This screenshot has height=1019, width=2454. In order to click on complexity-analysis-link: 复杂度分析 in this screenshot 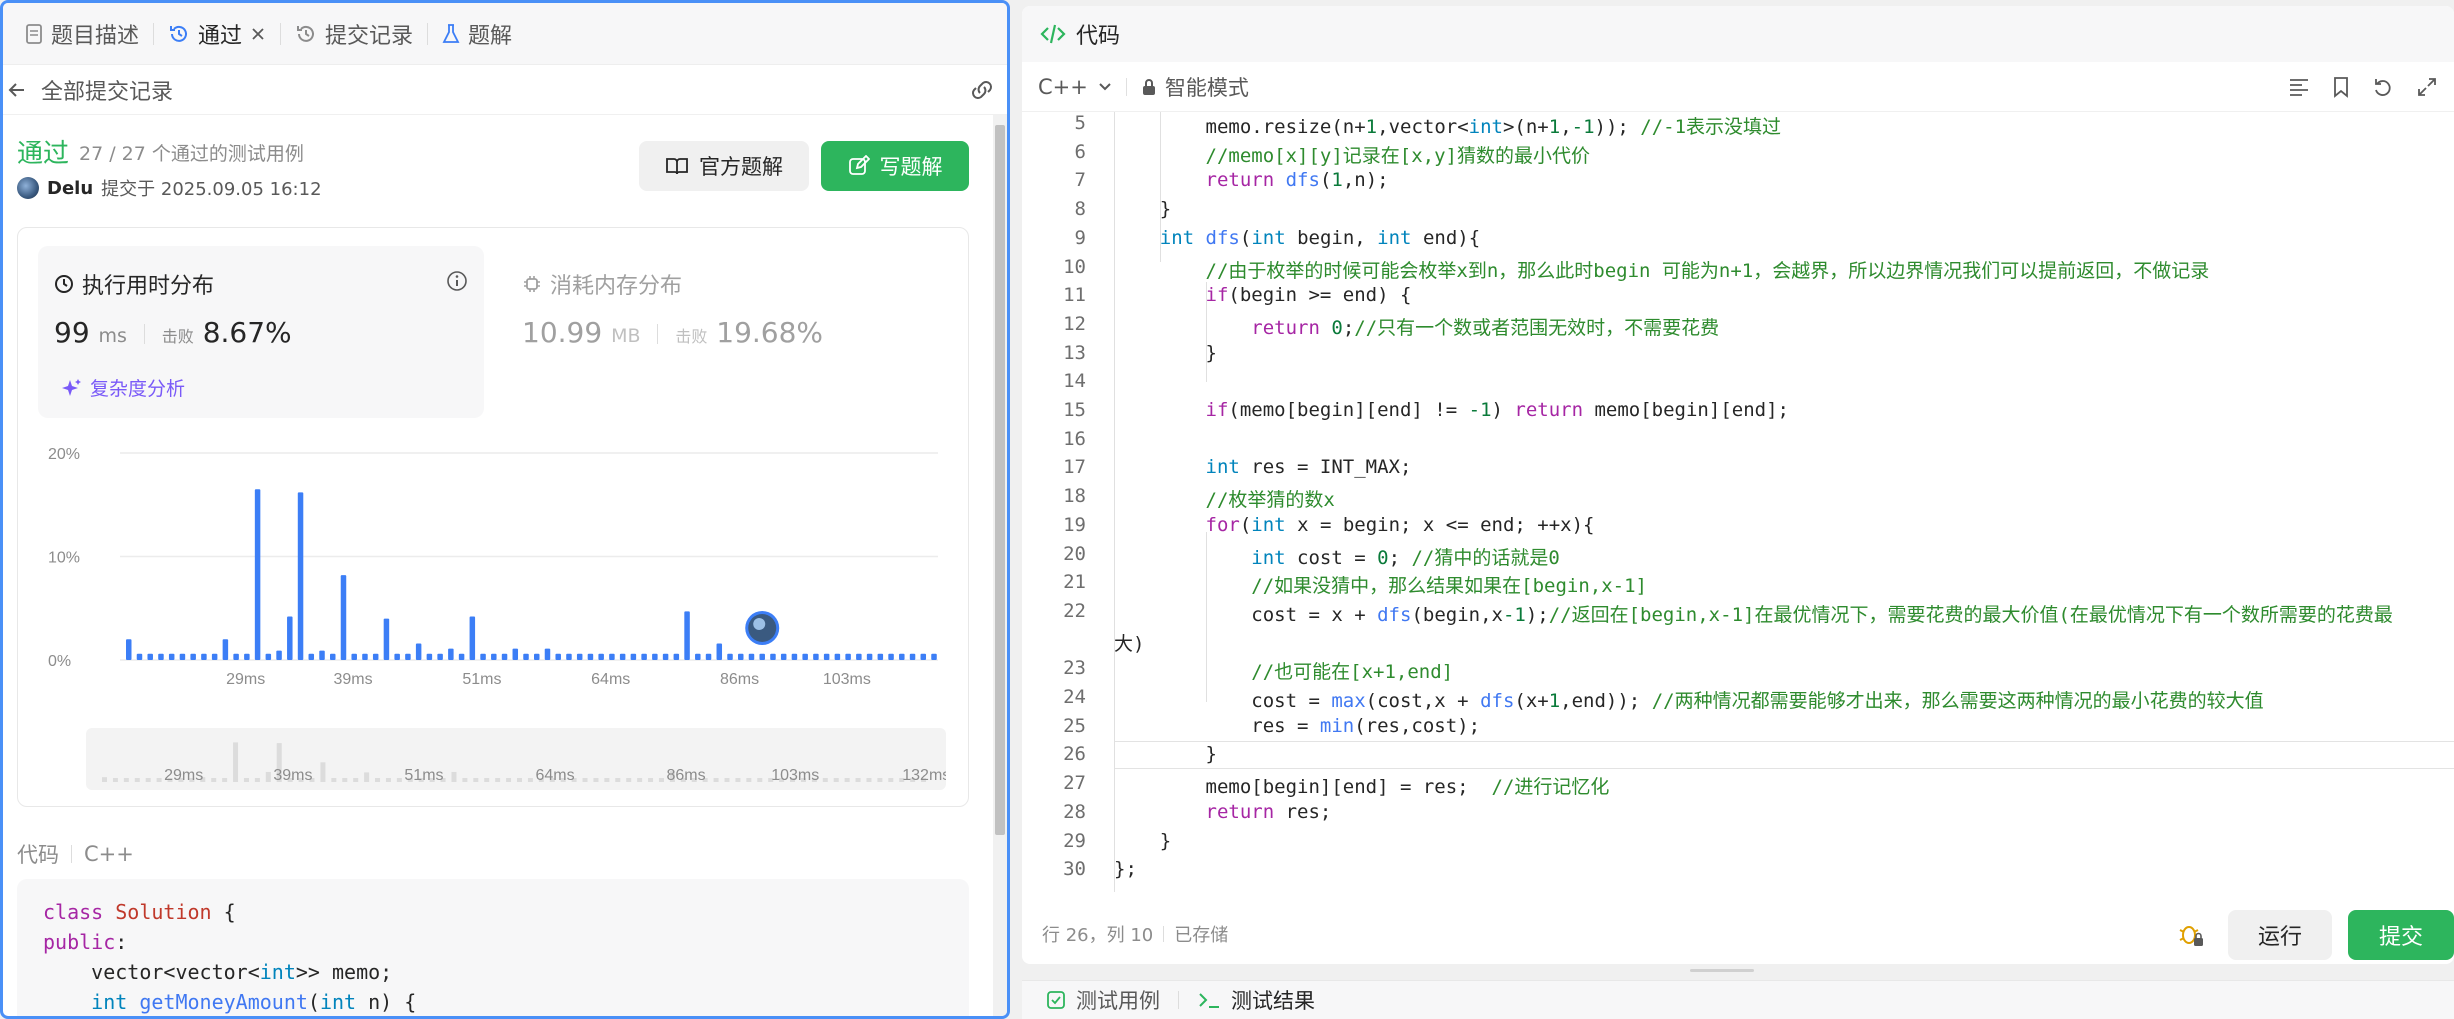, I will do `click(123, 387)`.